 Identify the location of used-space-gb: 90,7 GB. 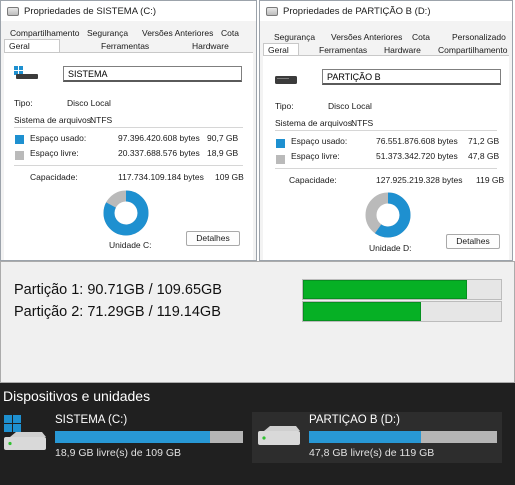
(223, 138).